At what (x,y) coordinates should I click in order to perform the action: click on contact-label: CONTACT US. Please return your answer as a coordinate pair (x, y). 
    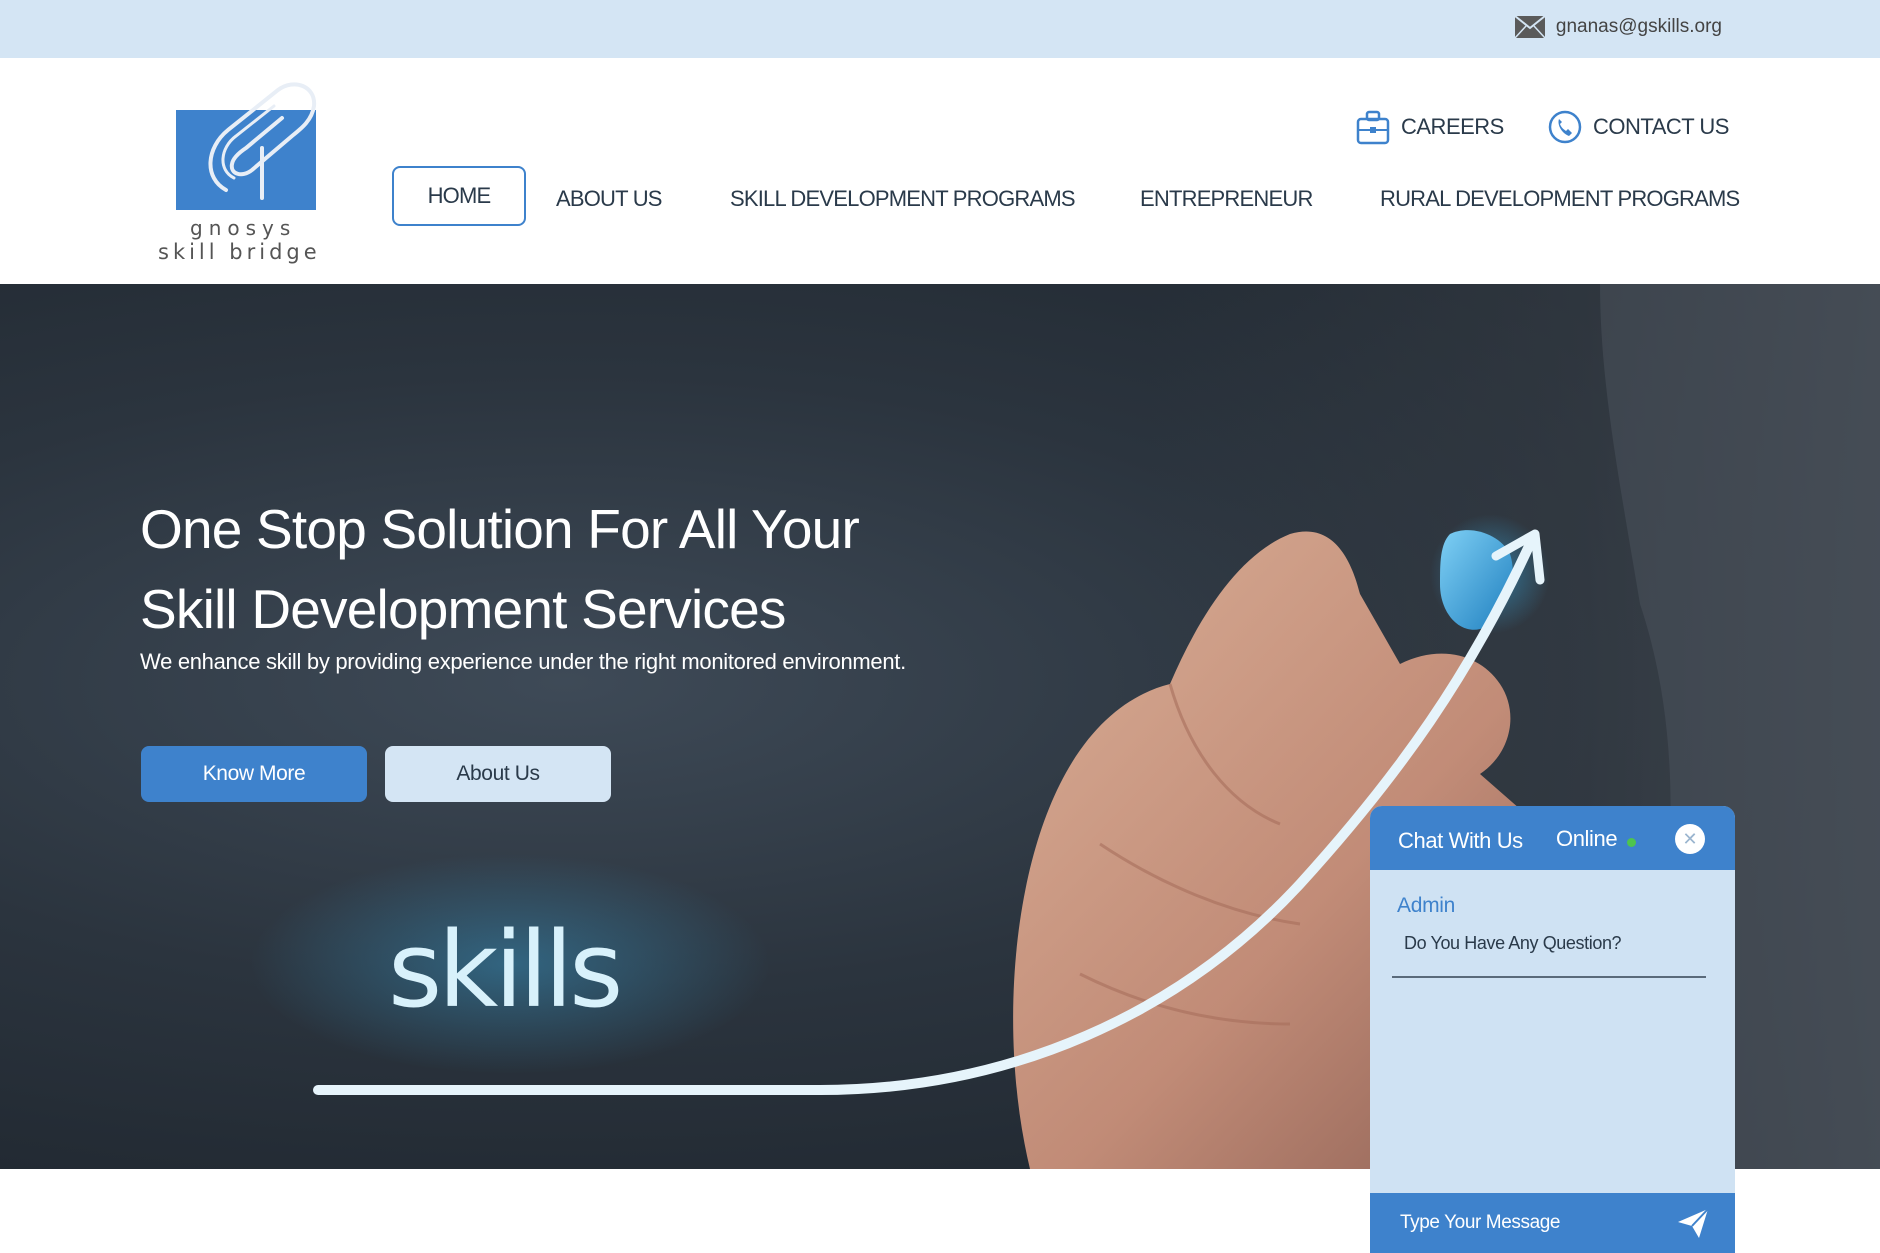
    Looking at the image, I should click on (1661, 126).